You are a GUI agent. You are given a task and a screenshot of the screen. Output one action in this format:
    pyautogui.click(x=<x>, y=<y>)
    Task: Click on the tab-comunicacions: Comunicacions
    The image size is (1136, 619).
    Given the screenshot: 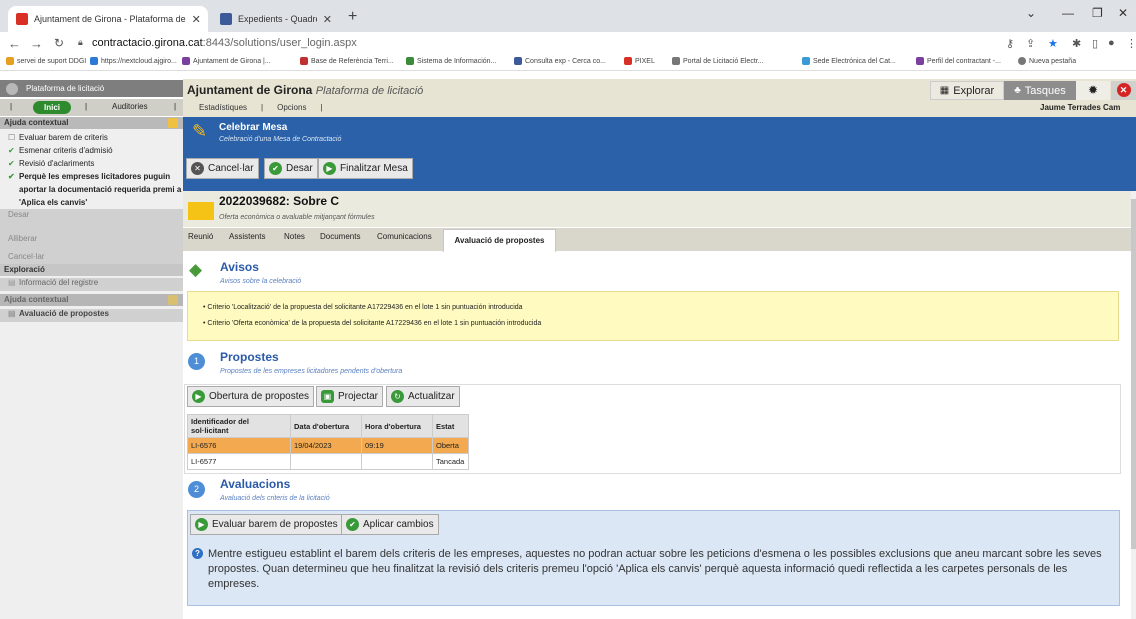 What is the action you would take?
    pyautogui.click(x=404, y=236)
    